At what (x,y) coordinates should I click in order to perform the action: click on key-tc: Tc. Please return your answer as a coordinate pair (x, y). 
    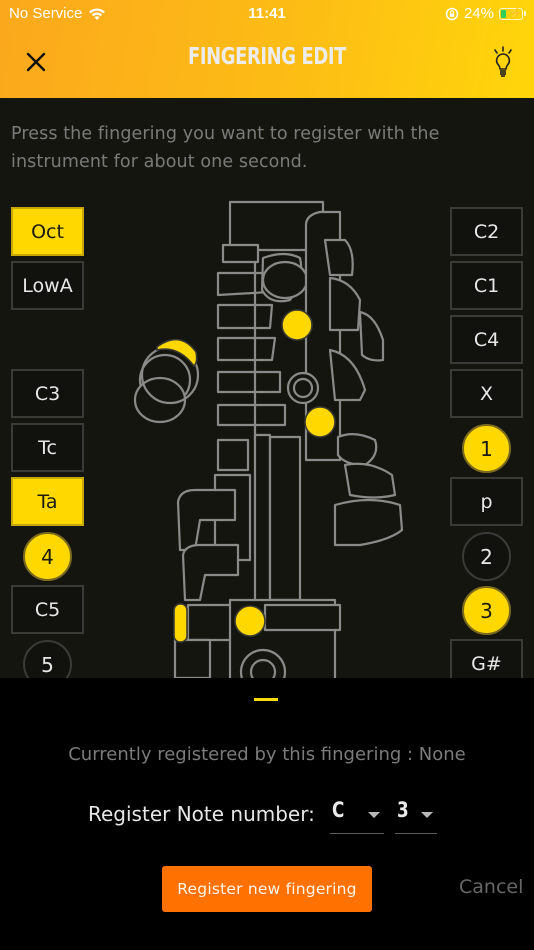
    Looking at the image, I should click on (47, 447).